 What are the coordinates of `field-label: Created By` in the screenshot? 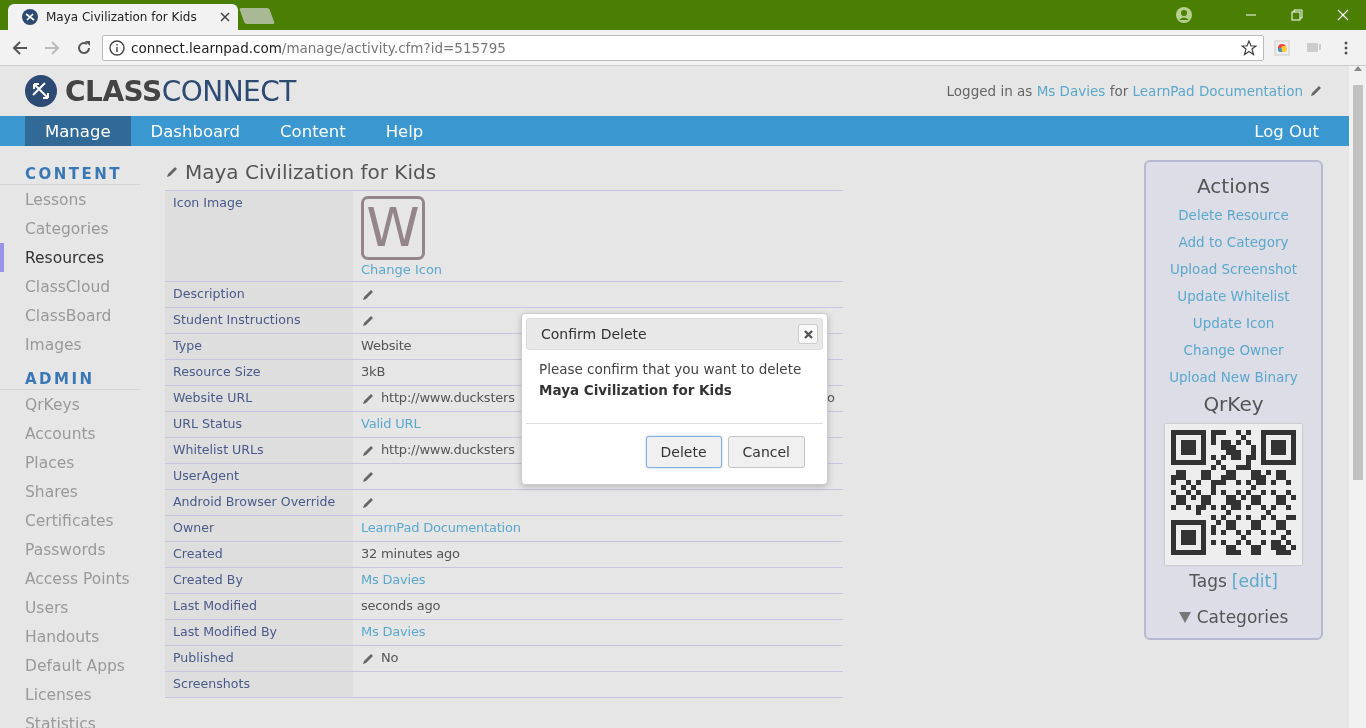 It's located at (259, 580).